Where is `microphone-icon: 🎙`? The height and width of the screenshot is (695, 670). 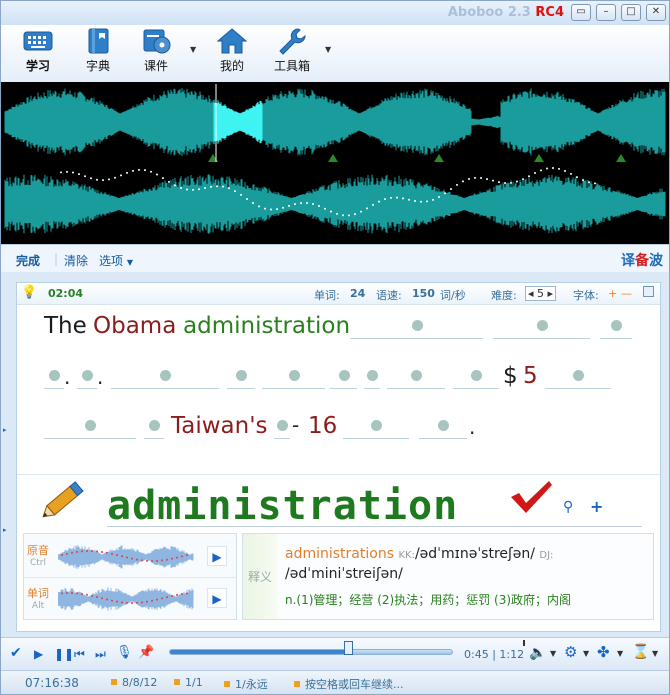 microphone-icon: 🎙 is located at coordinates (124, 652).